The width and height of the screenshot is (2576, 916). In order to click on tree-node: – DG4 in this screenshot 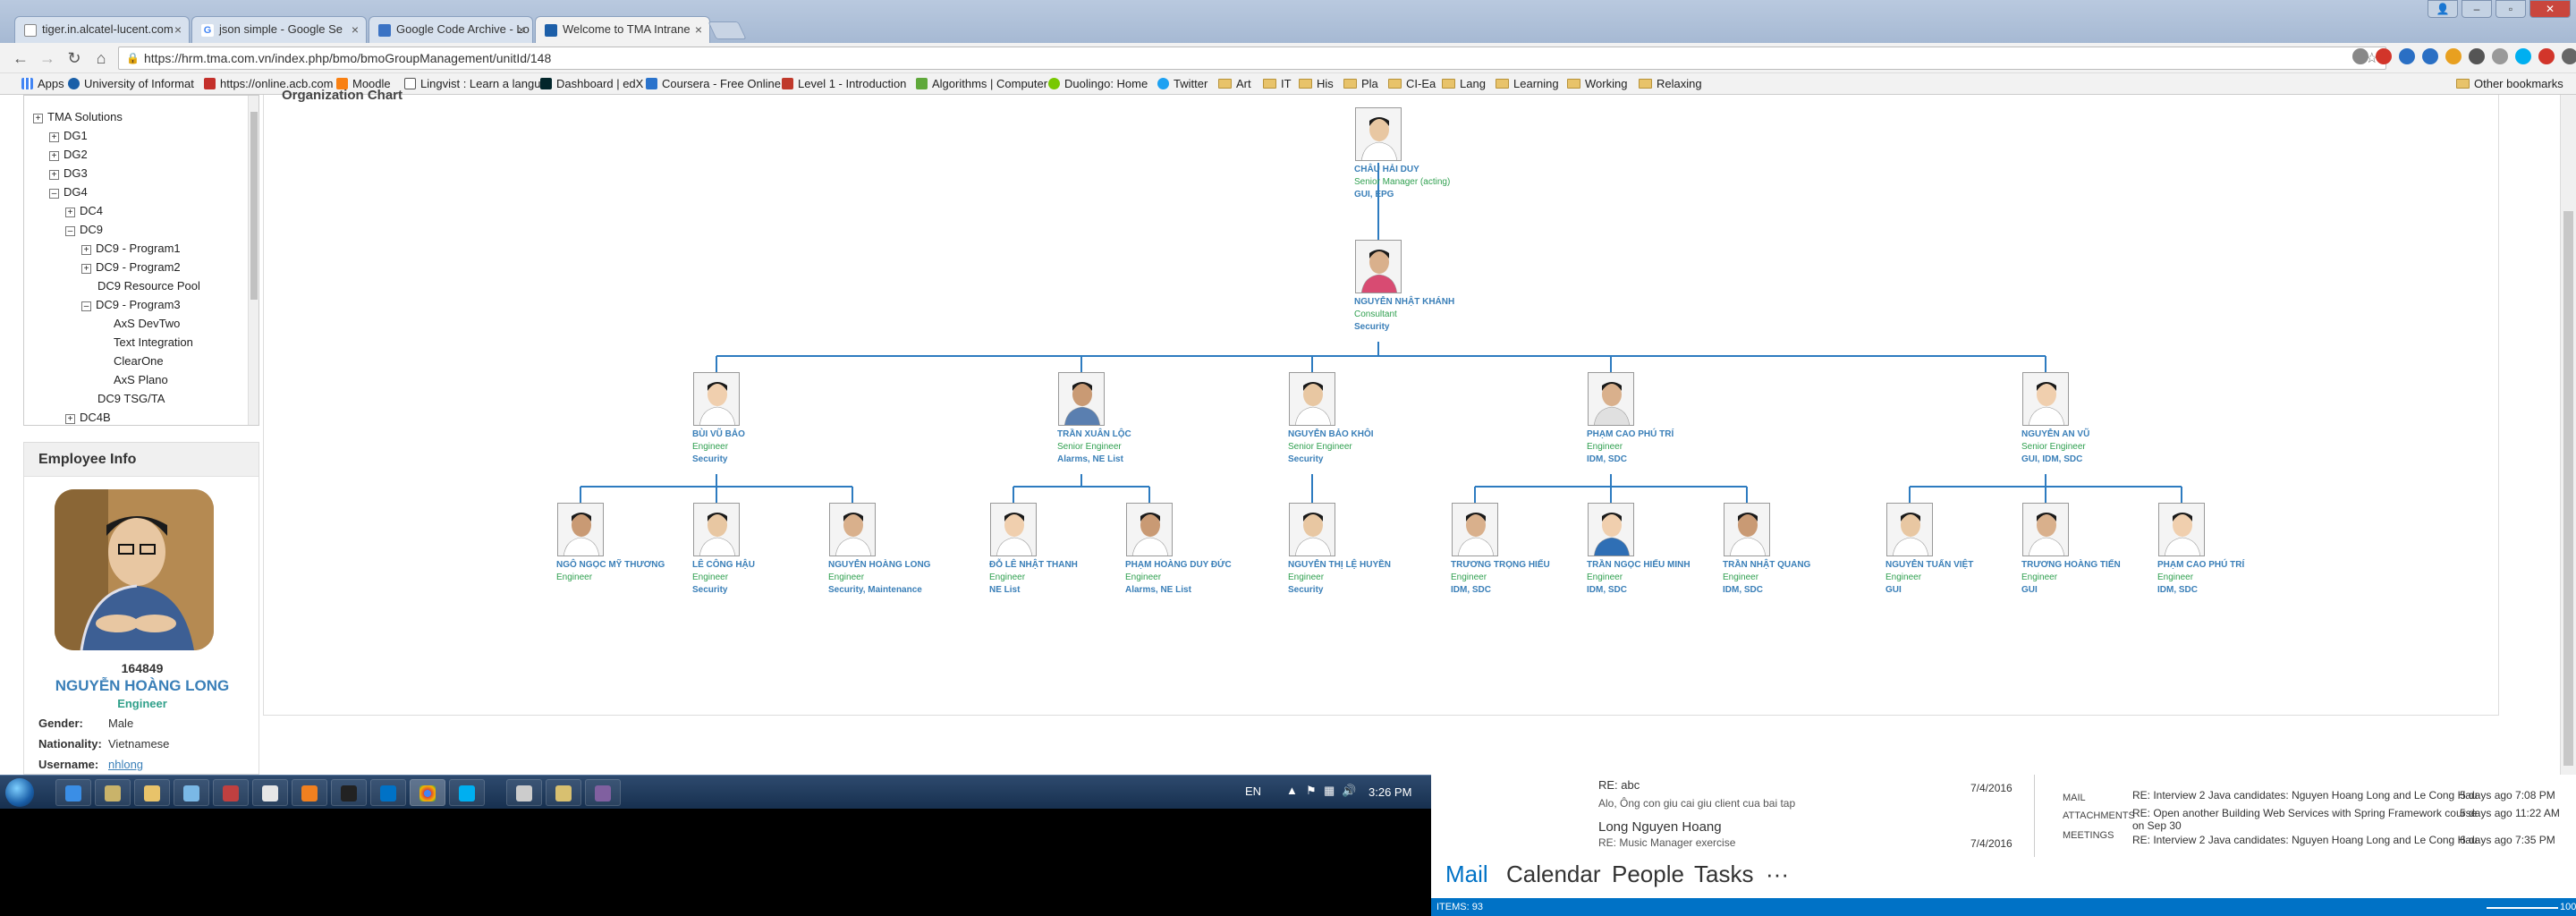, I will do `click(68, 192)`.